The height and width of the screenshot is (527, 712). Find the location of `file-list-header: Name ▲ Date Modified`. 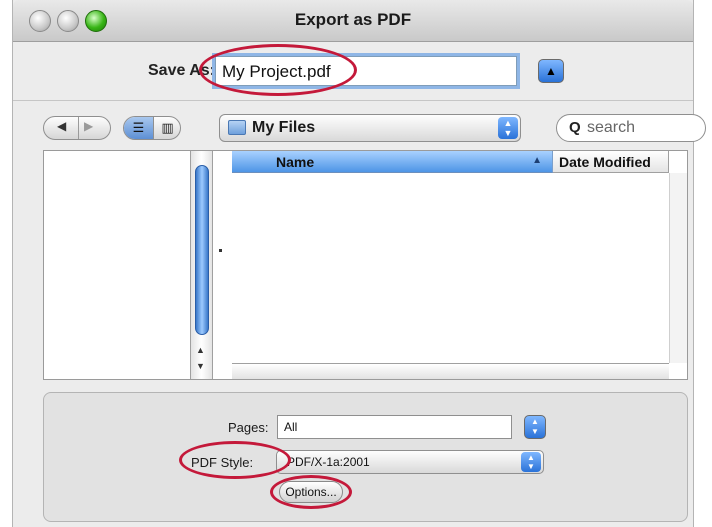

file-list-header: Name ▲ Date Modified is located at coordinates (459, 162).